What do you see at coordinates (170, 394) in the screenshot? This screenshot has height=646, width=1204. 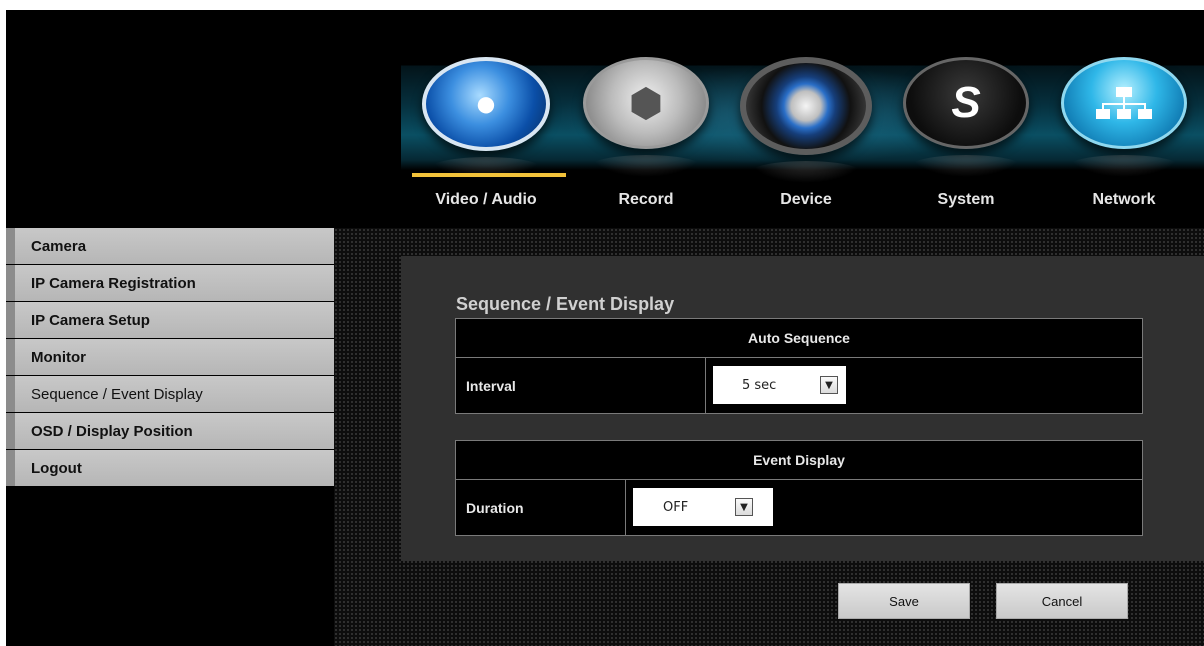 I see `sidebar-item-sequence-event-display: Sequence / Event Display` at bounding box center [170, 394].